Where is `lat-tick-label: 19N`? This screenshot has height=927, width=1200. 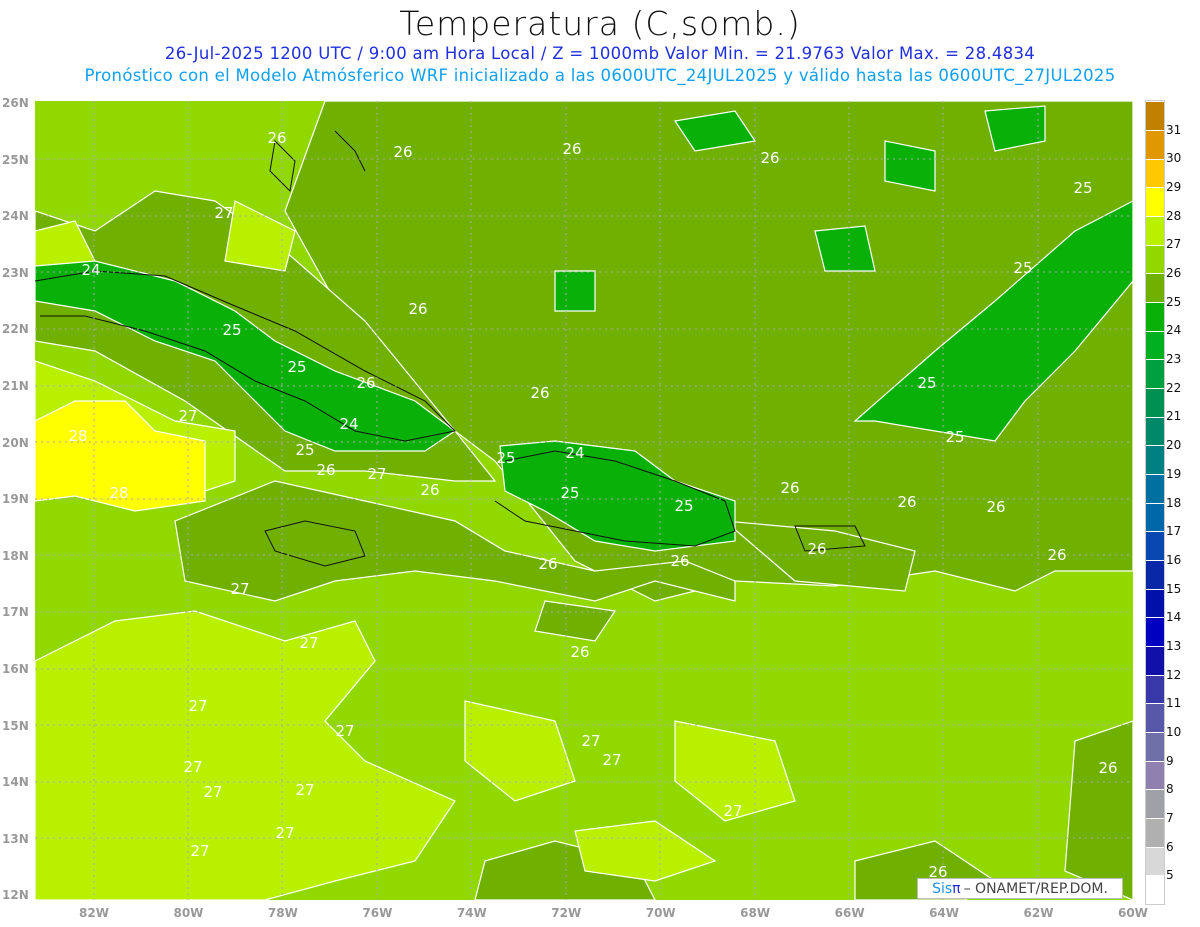
lat-tick-label: 19N is located at coordinates (15, 499).